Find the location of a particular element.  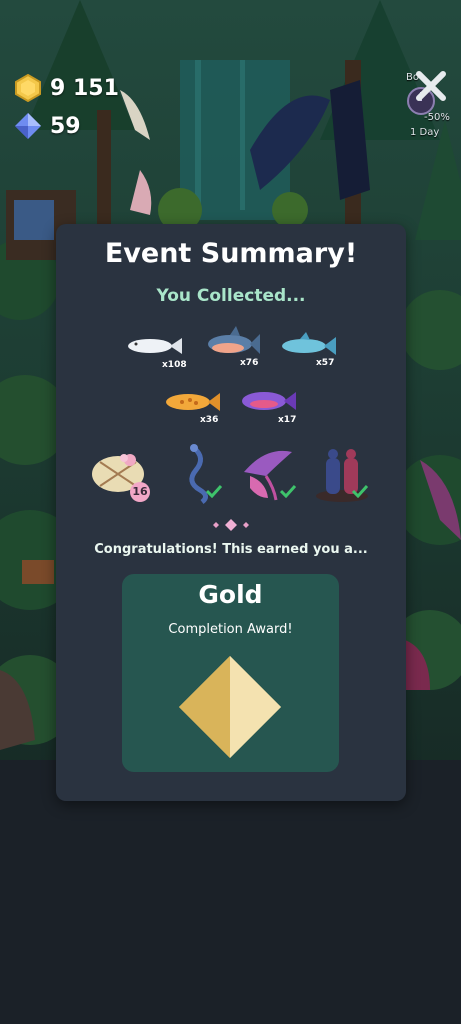

award-card: Gold Completion Award! is located at coordinates (230, 673).